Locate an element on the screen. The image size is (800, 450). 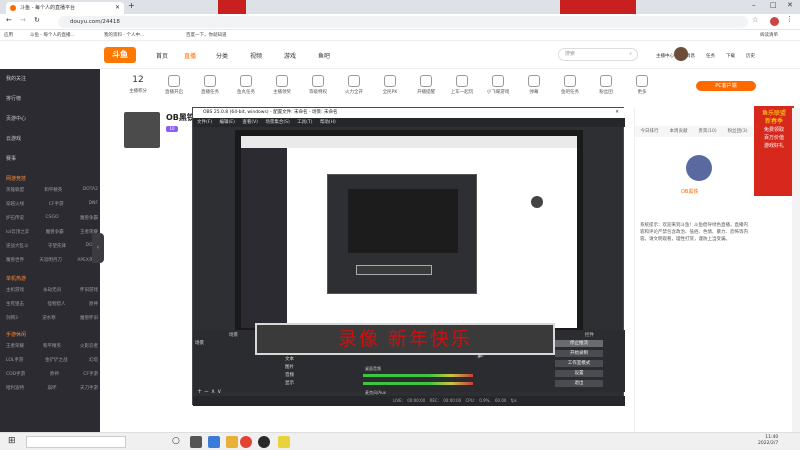
back-icon: ← is located at coordinates (9, 20).